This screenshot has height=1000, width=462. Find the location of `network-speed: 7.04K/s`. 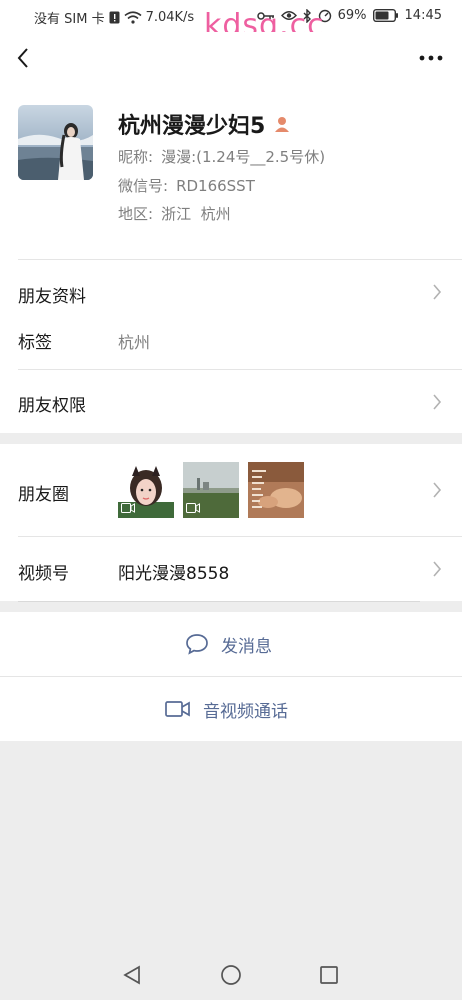

network-speed: 7.04K/s is located at coordinates (170, 17).